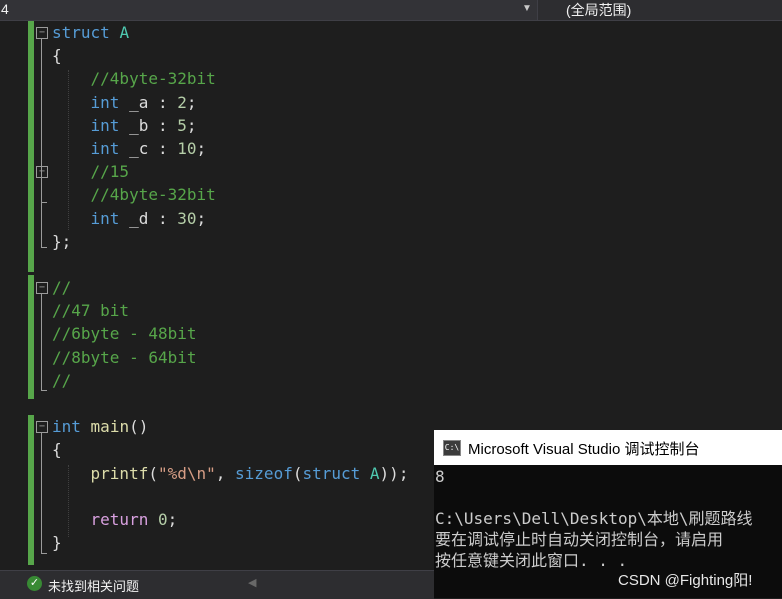 Image resolution: width=782 pixels, height=599 pixels. What do you see at coordinates (584, 449) in the screenshot?
I see `console-title: Microsoft Visual Studio 调试控制台` at bounding box center [584, 449].